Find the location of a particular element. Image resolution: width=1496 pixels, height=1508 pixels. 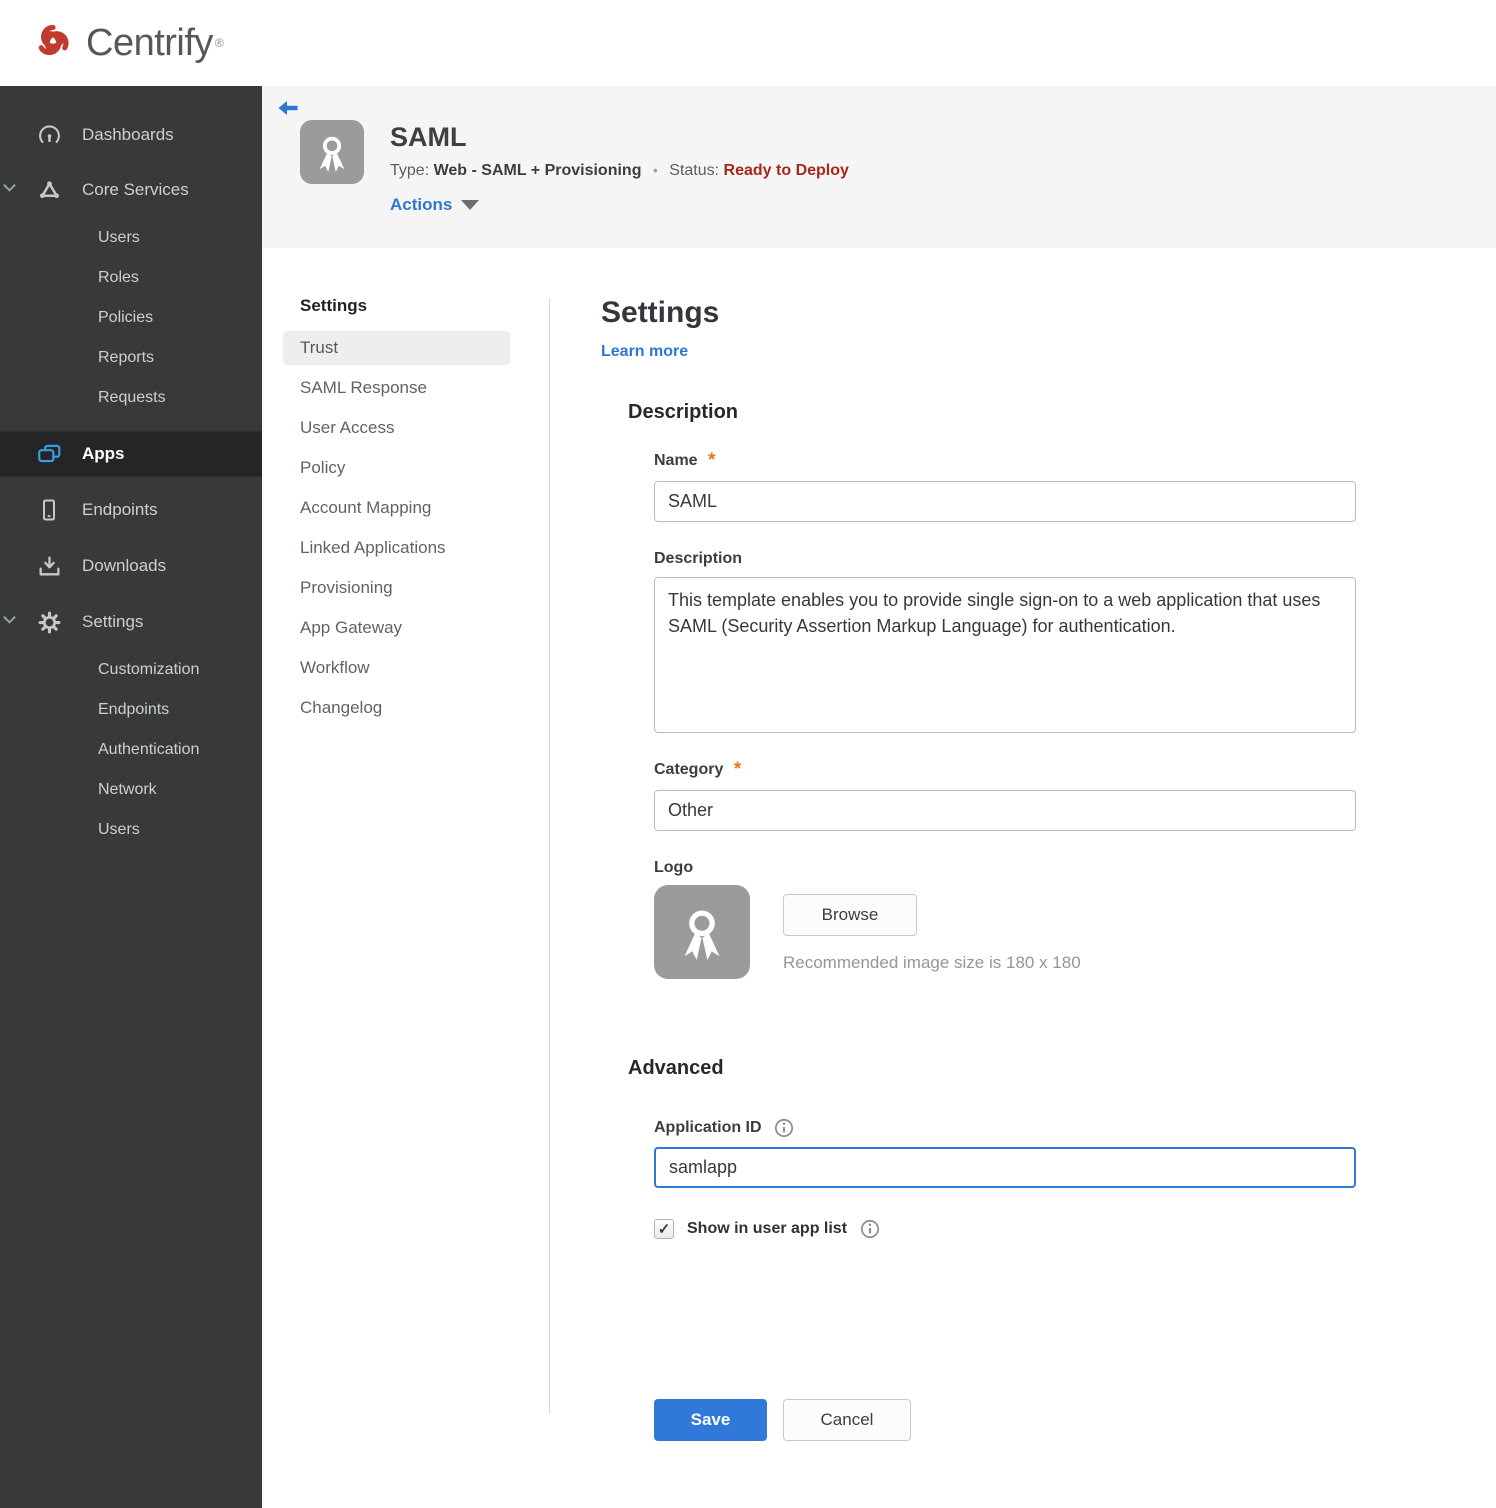

sidebar-item-settings: Settings is located at coordinates (131, 622).